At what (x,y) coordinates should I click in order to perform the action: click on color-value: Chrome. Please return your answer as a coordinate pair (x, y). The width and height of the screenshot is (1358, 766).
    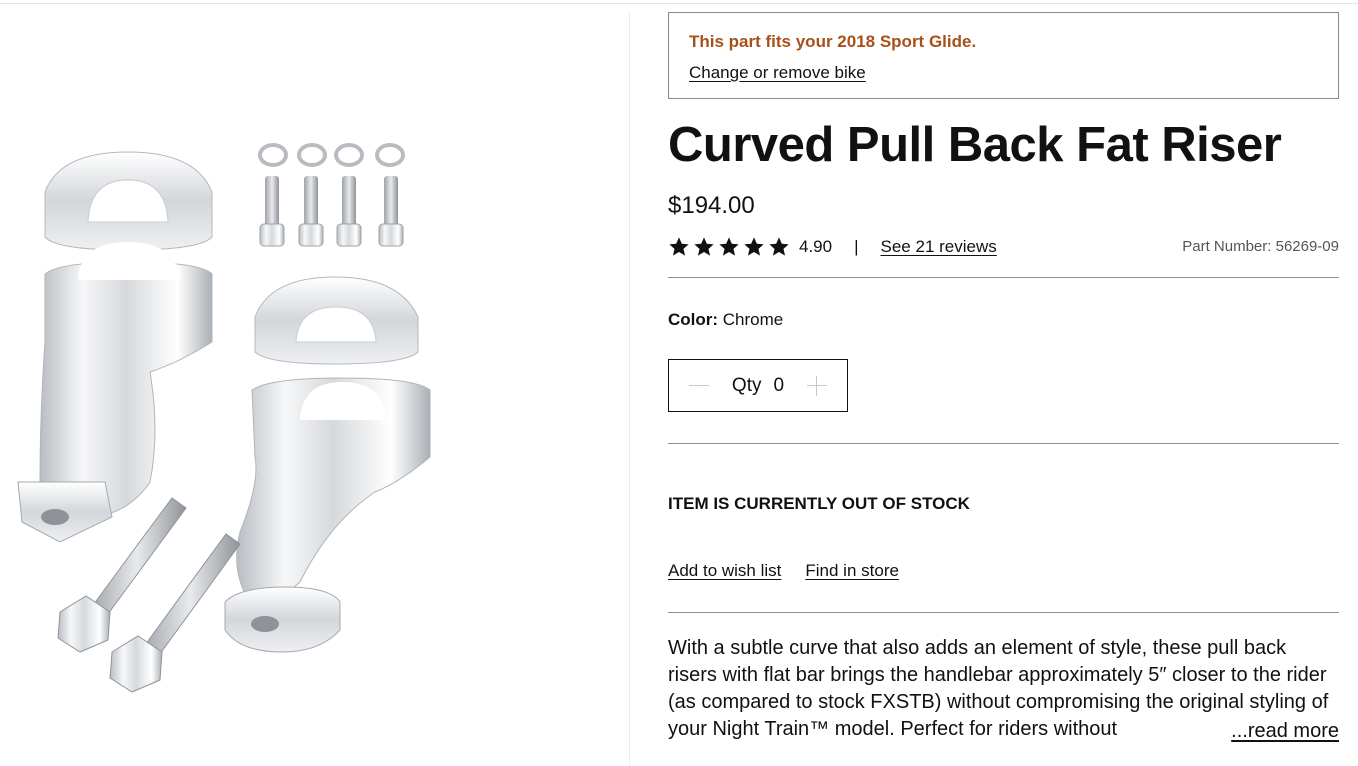
    Looking at the image, I should click on (753, 319).